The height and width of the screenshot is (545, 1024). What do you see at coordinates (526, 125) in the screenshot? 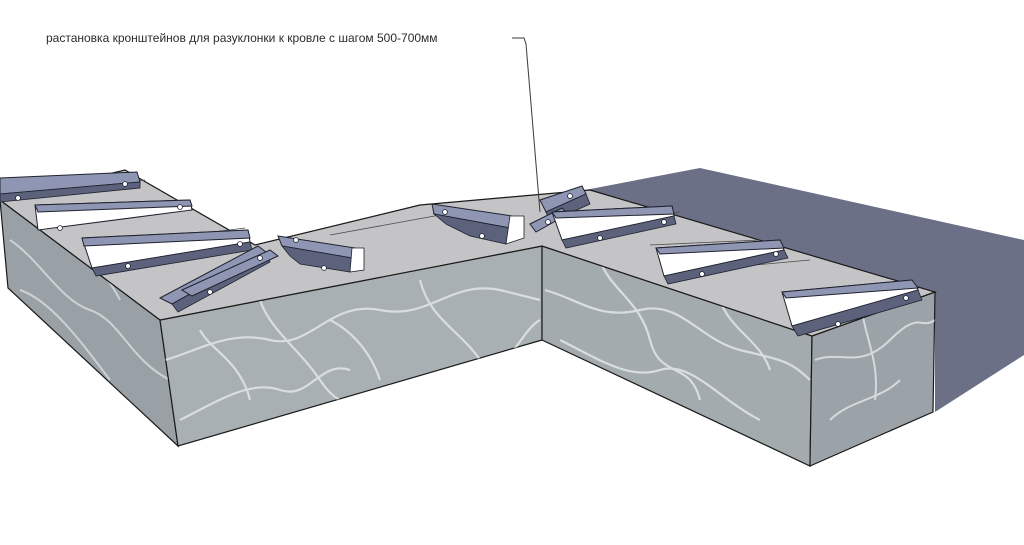
I see `annotation-leader-line` at bounding box center [526, 125].